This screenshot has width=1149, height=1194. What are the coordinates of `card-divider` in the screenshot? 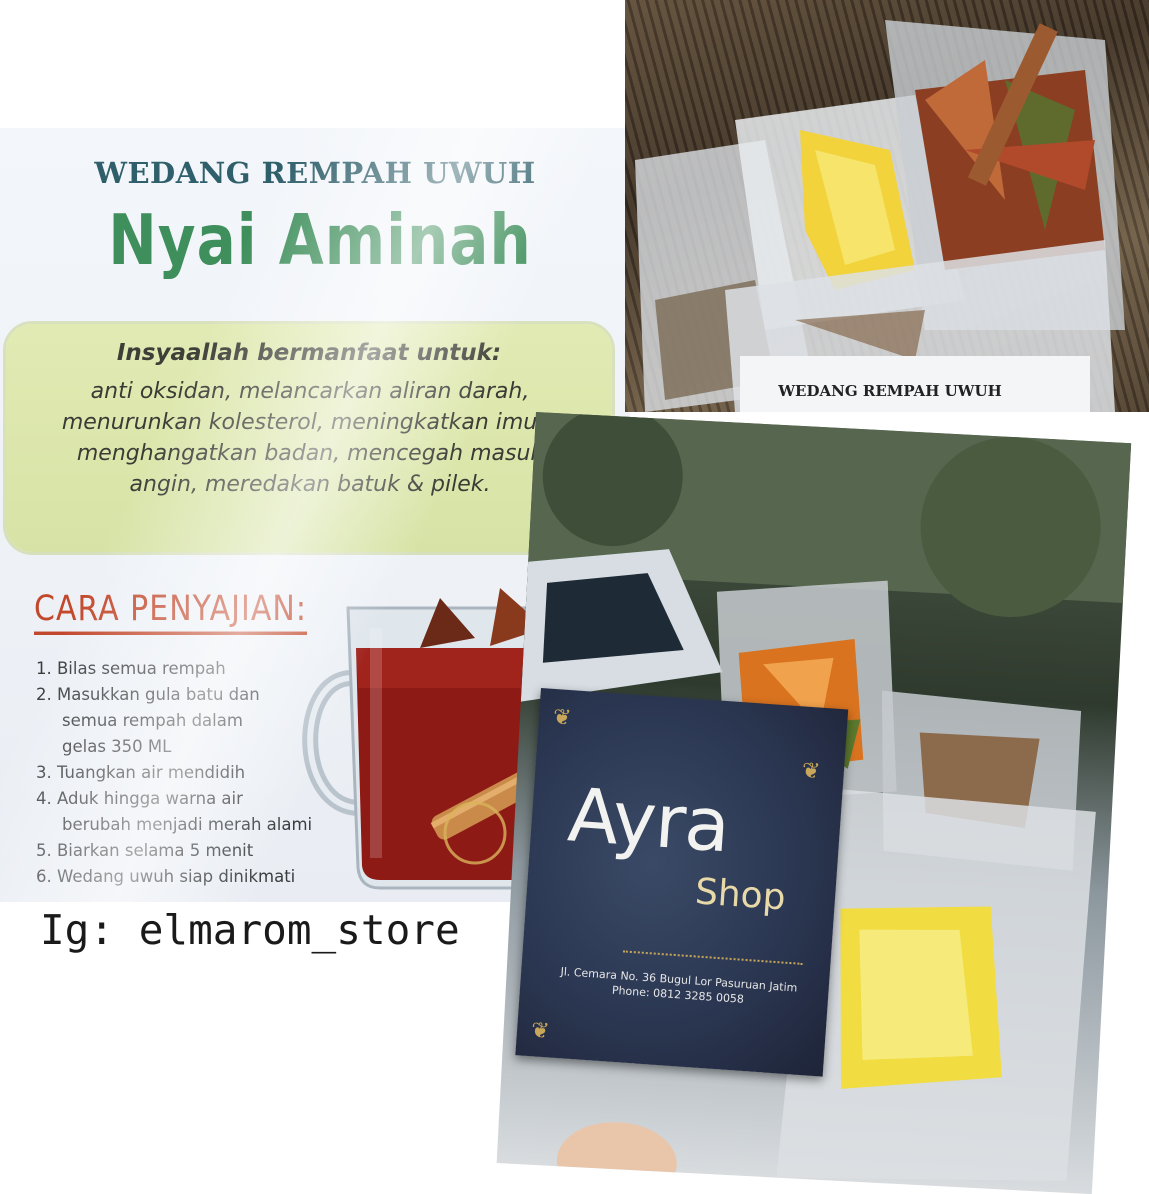 It's located at (712, 957).